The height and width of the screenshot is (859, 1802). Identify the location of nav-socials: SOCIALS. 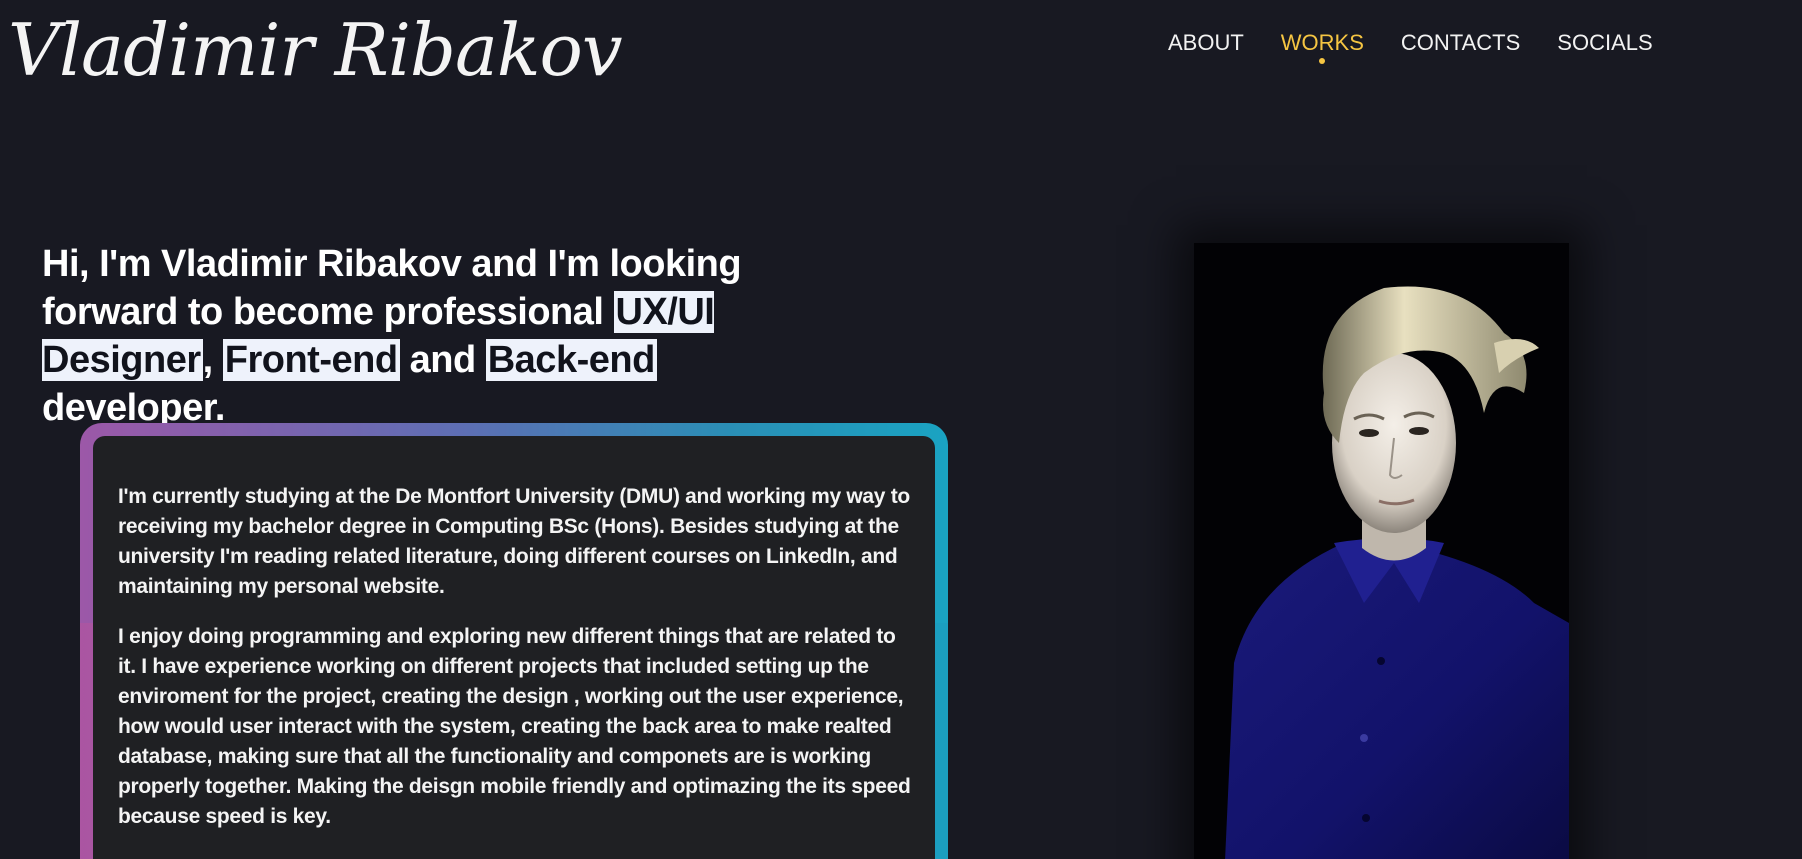
(1604, 43).